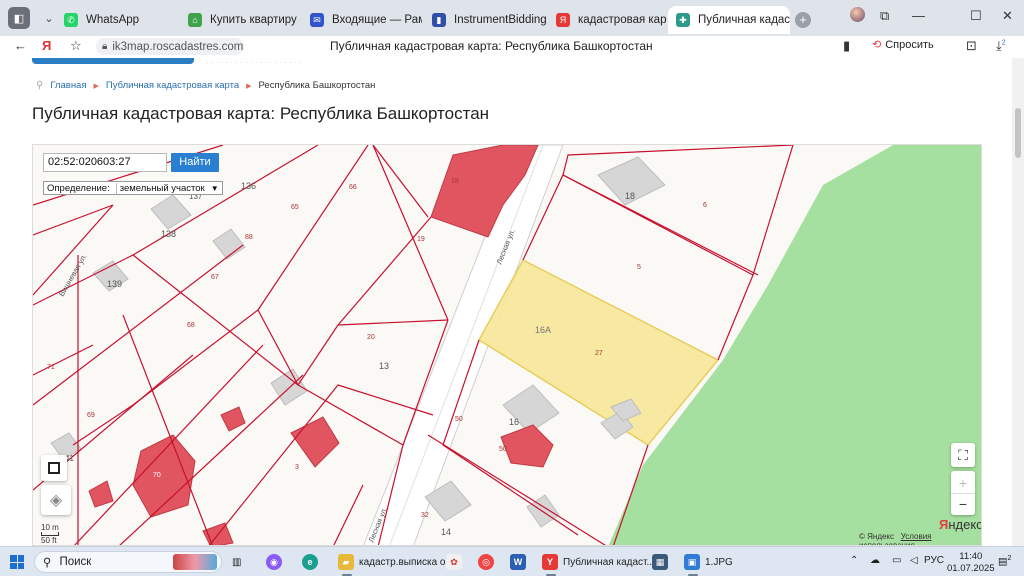 Image resolution: width=1024 pixels, height=576 pixels. Describe the element at coordinates (971, 568) in the screenshot. I see `clock-date: 01.07.2025` at that location.